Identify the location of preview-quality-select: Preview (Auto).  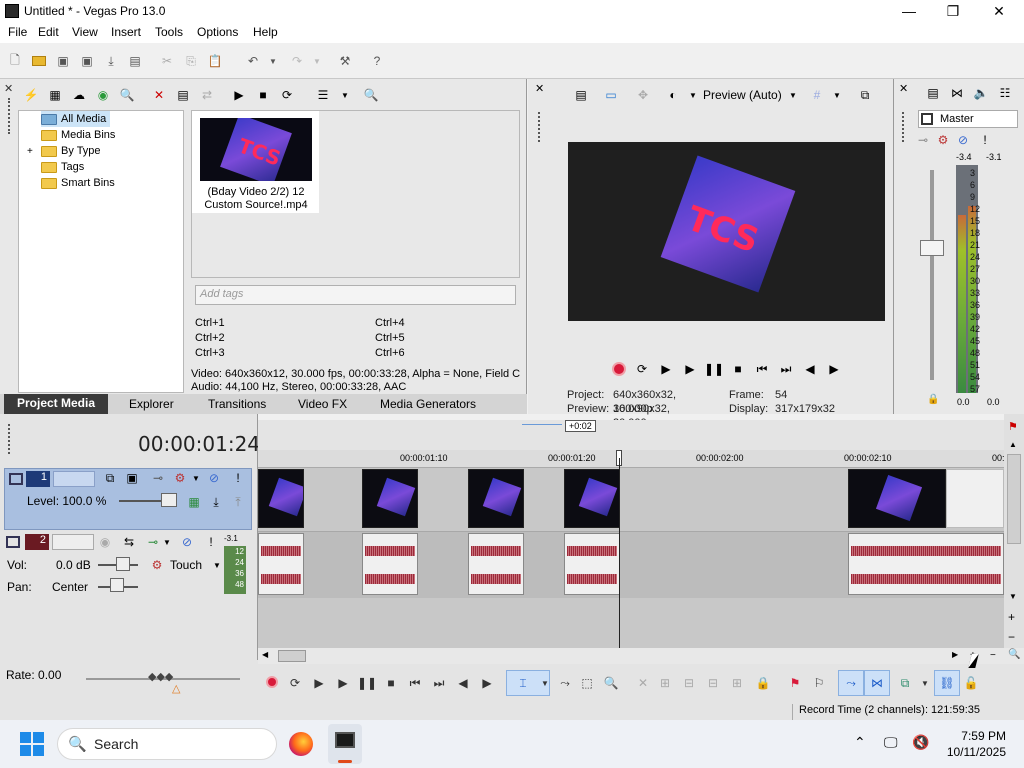
(742, 95).